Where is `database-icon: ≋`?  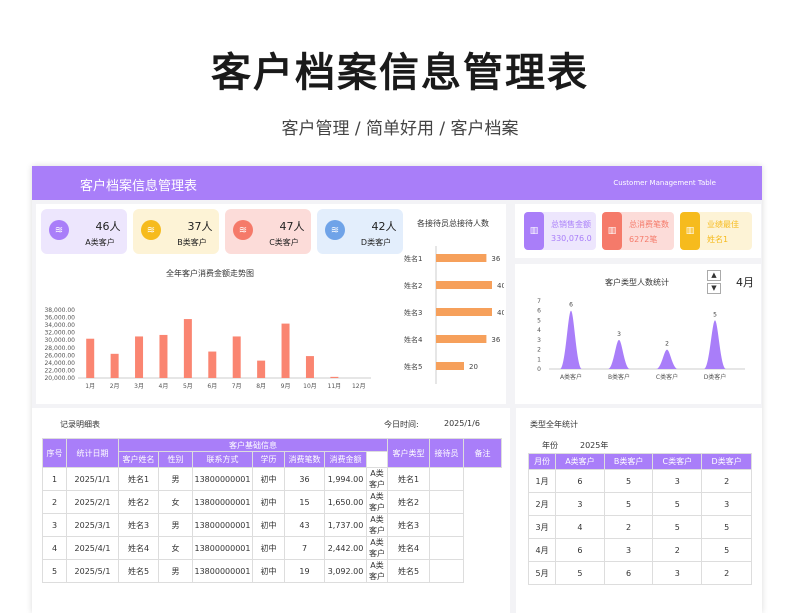 database-icon: ≋ is located at coordinates (335, 230).